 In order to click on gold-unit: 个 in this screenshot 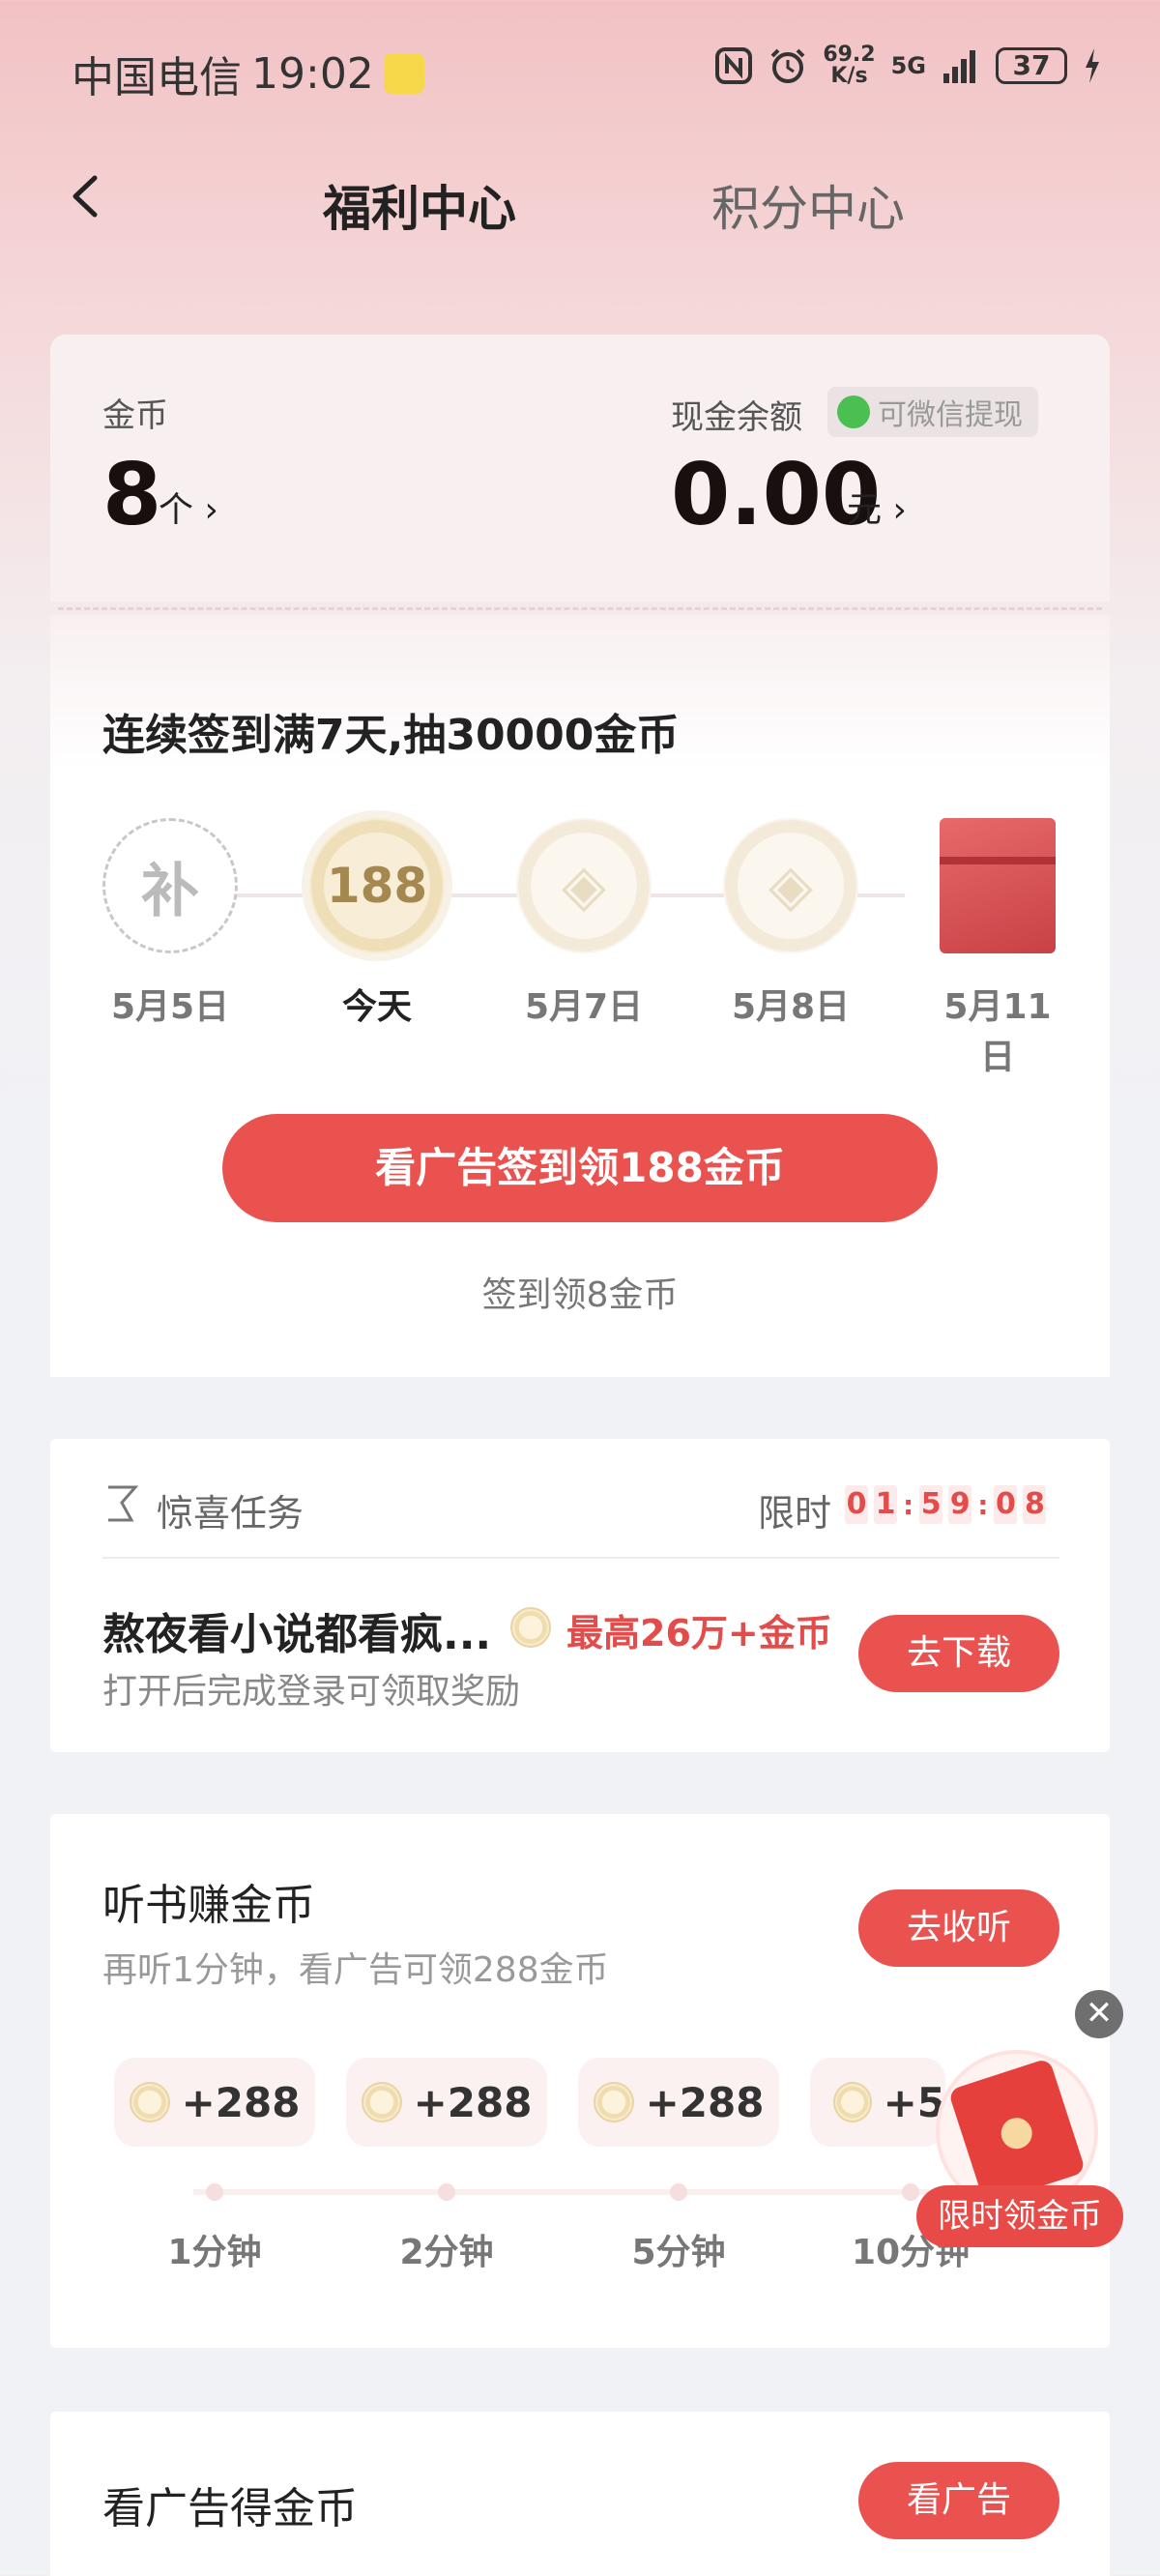, I will do `click(177, 510)`.